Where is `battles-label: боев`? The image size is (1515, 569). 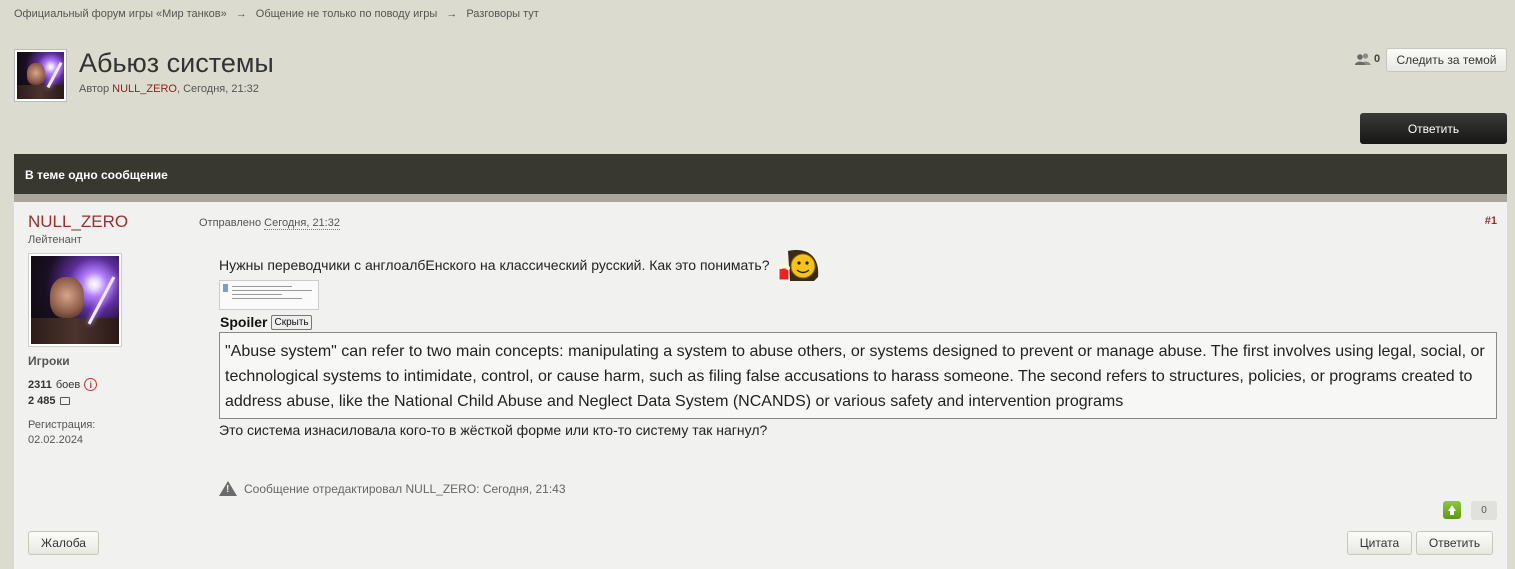
battles-label: боев is located at coordinates (68, 384).